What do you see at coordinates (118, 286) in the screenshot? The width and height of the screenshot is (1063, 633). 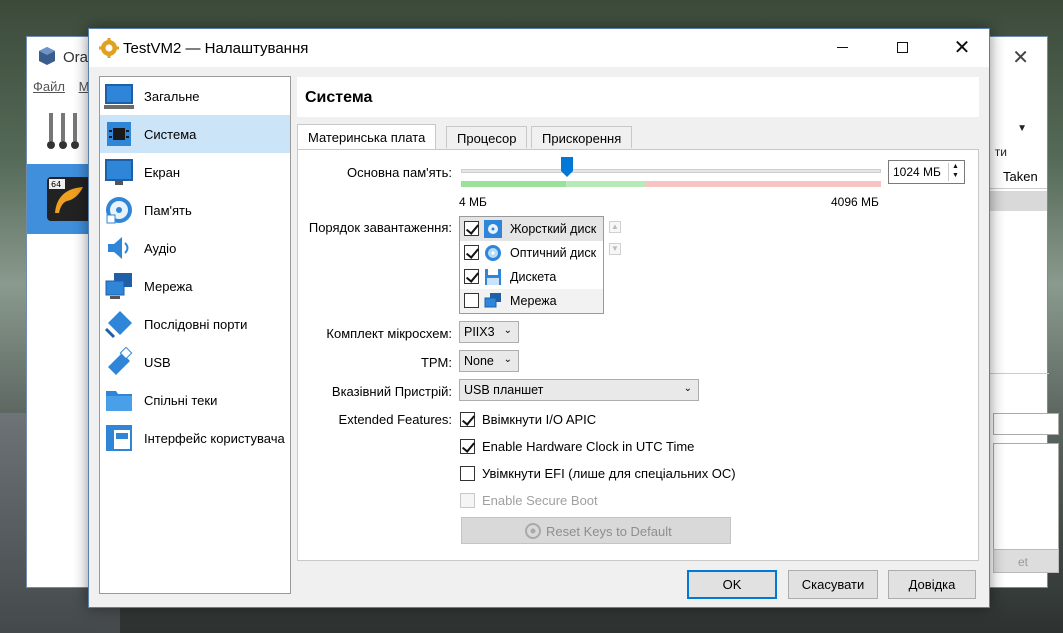 I see `network-icon` at bounding box center [118, 286].